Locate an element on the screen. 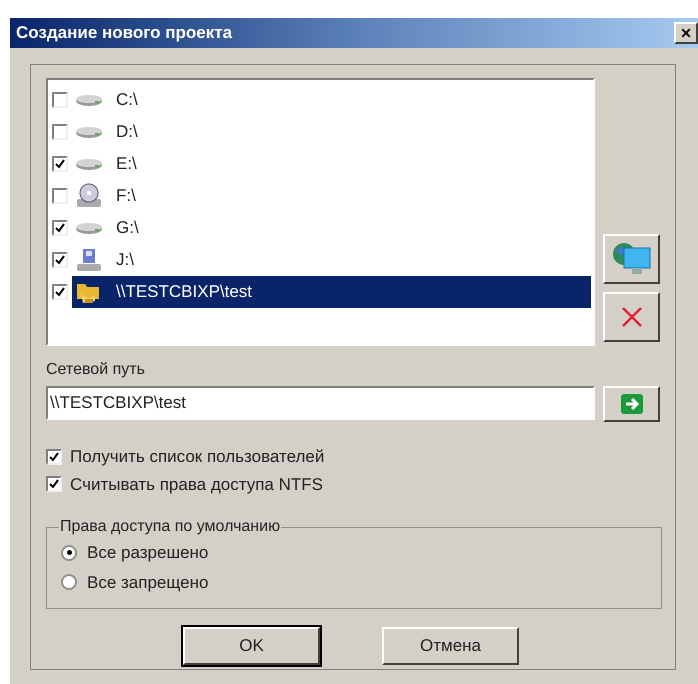 This screenshot has width=698, height=684. option-label: Считывать права доступа NTFS is located at coordinates (196, 485).